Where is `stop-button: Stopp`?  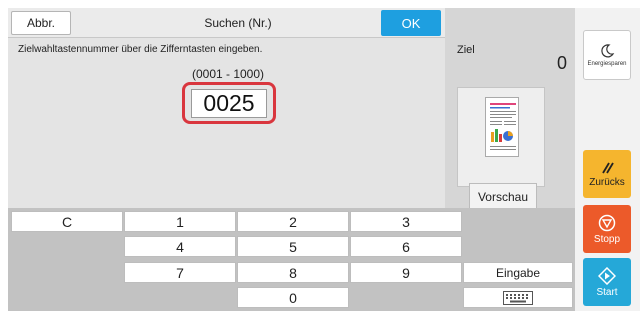 stop-button: Stopp is located at coordinates (607, 229).